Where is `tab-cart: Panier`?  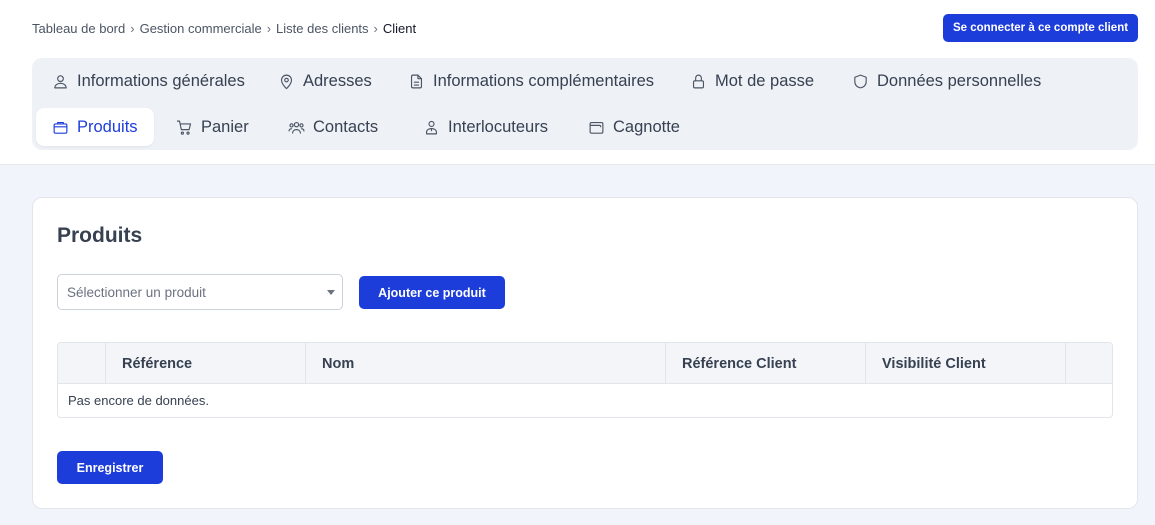
tab-cart: Panier is located at coordinates (212, 127).